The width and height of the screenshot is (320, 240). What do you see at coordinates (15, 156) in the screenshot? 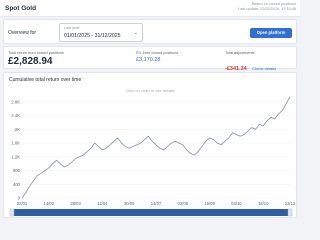
I see `y-tick-label: 1.2K` at bounding box center [15, 156].